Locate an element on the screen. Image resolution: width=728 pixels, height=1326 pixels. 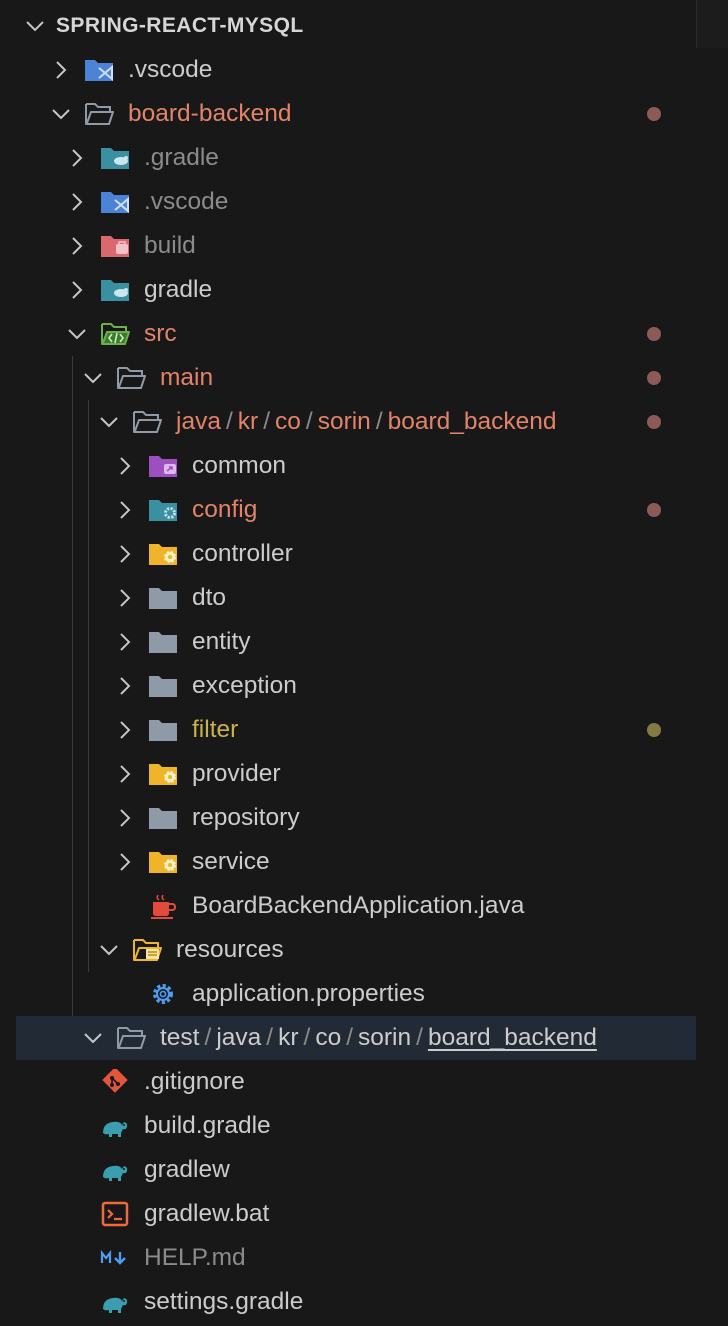
tree-item-vscode: .vscode is located at coordinates (356, 70).